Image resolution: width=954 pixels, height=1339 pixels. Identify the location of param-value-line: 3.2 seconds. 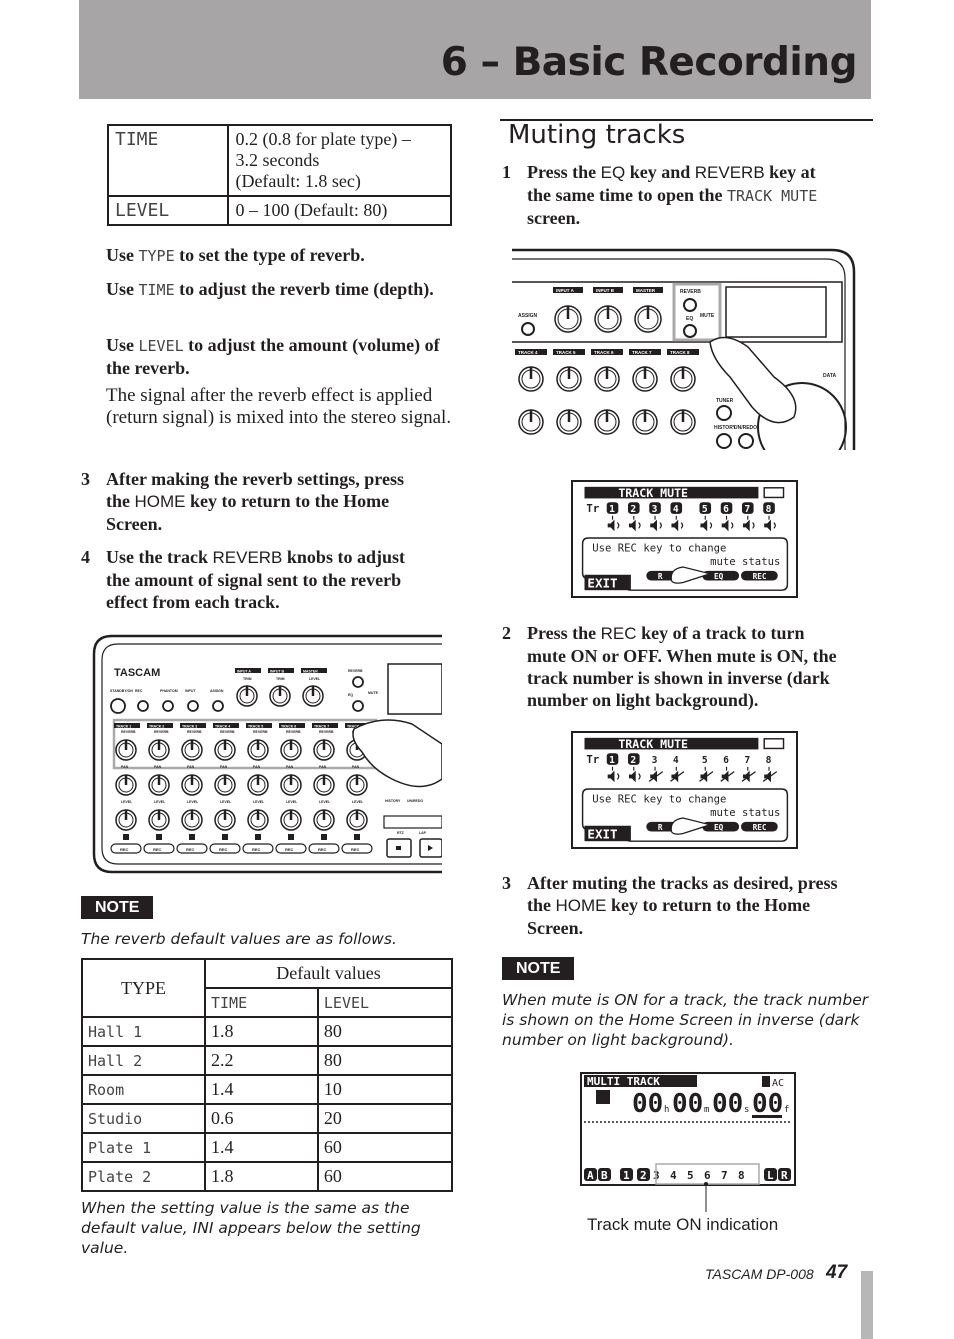
(277, 160).